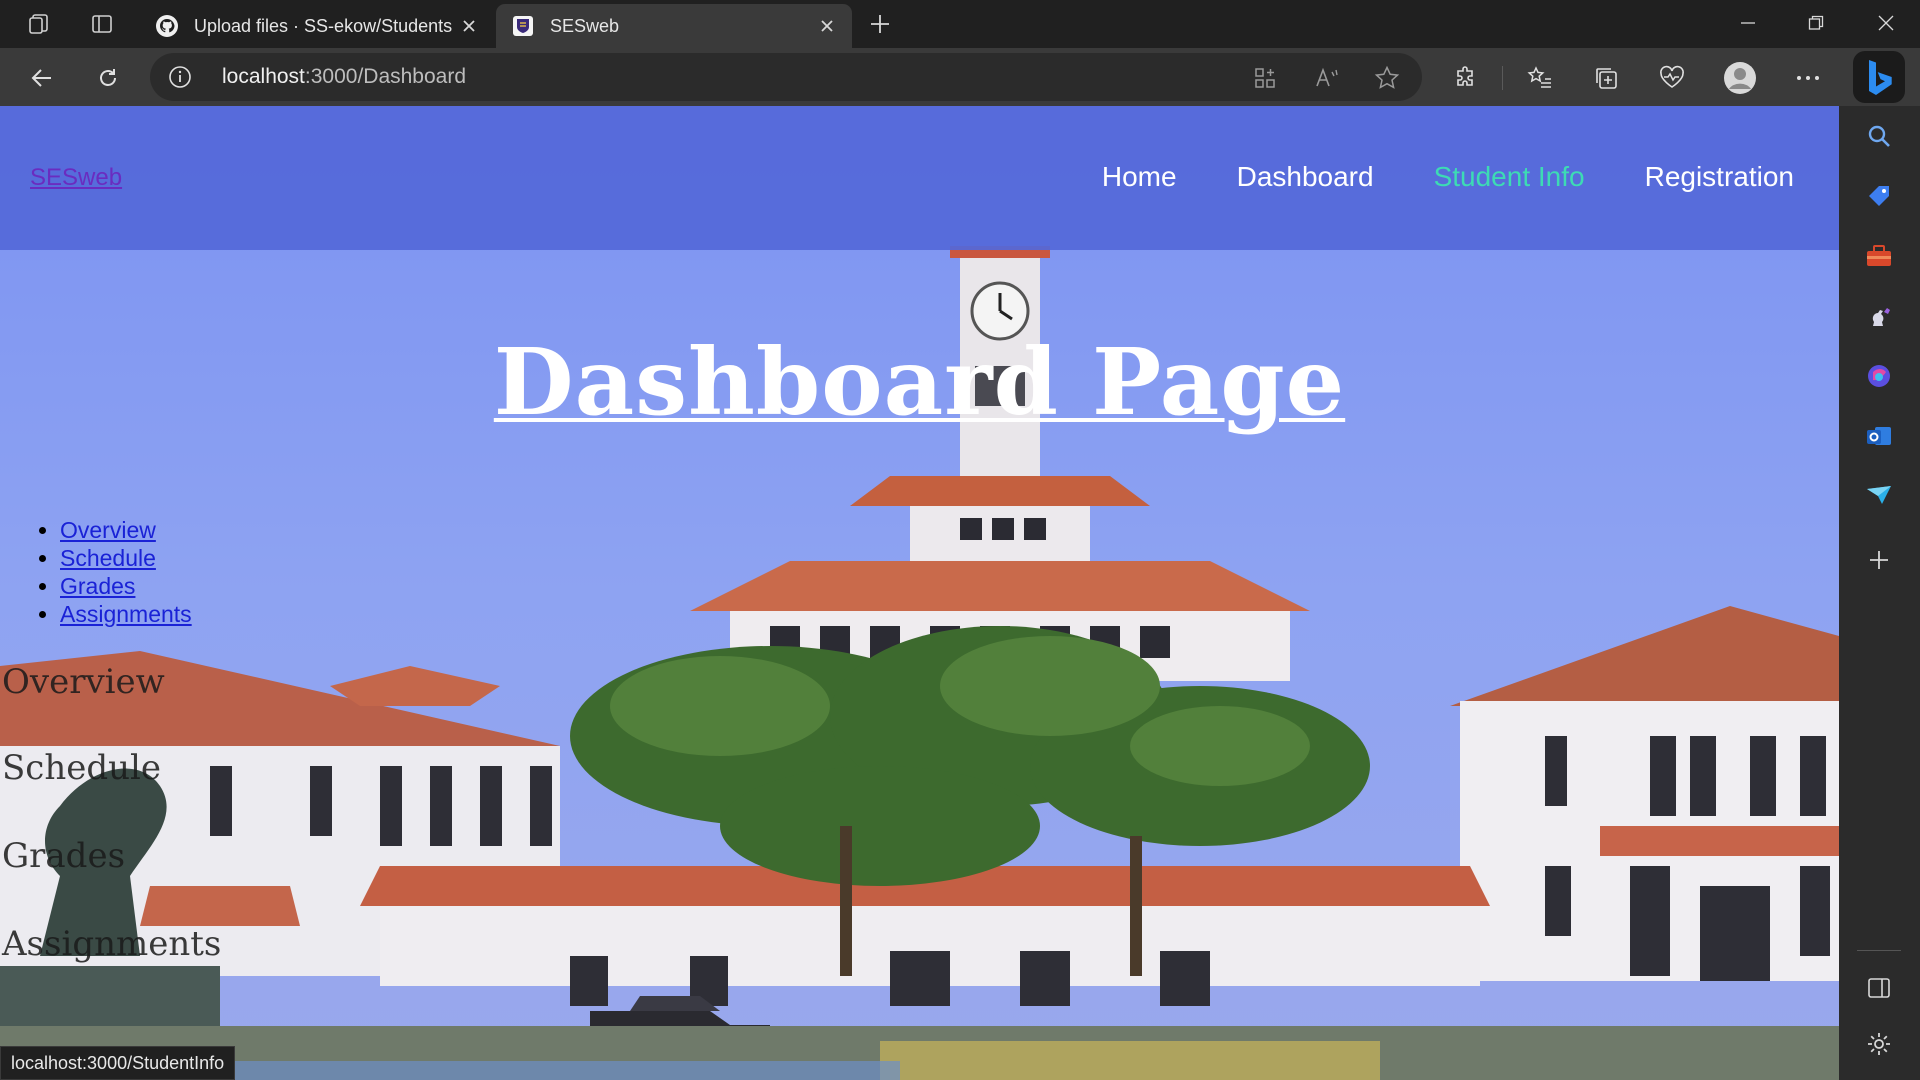  What do you see at coordinates (1305, 177) in the screenshot?
I see `nav-link-dashboard: Dashboard` at bounding box center [1305, 177].